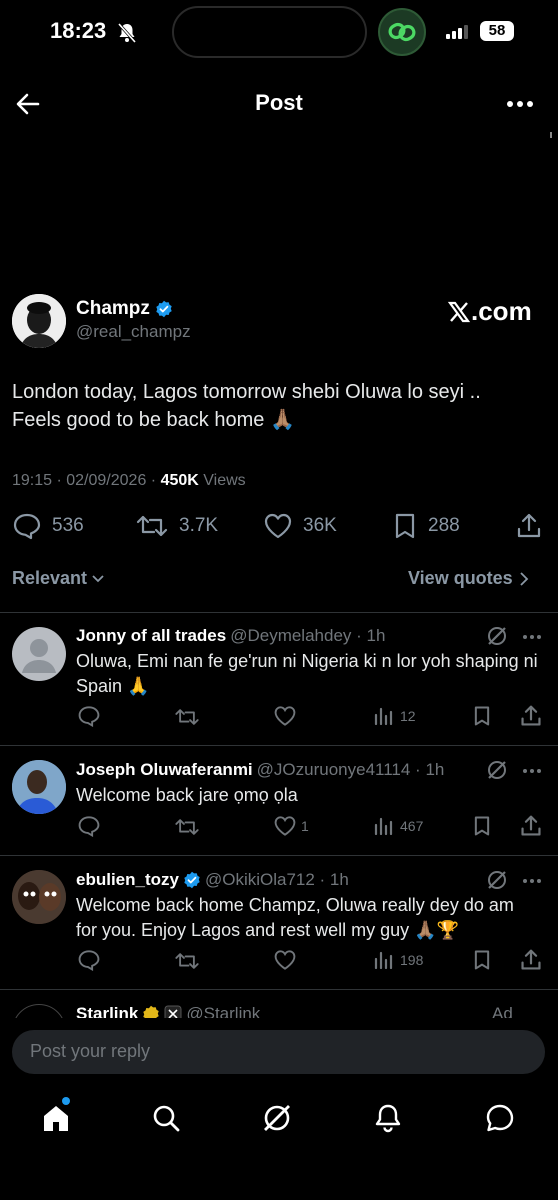 The width and height of the screenshot is (558, 1200). Describe the element at coordinates (48, 526) in the screenshot. I see `reply-button: 536` at that location.